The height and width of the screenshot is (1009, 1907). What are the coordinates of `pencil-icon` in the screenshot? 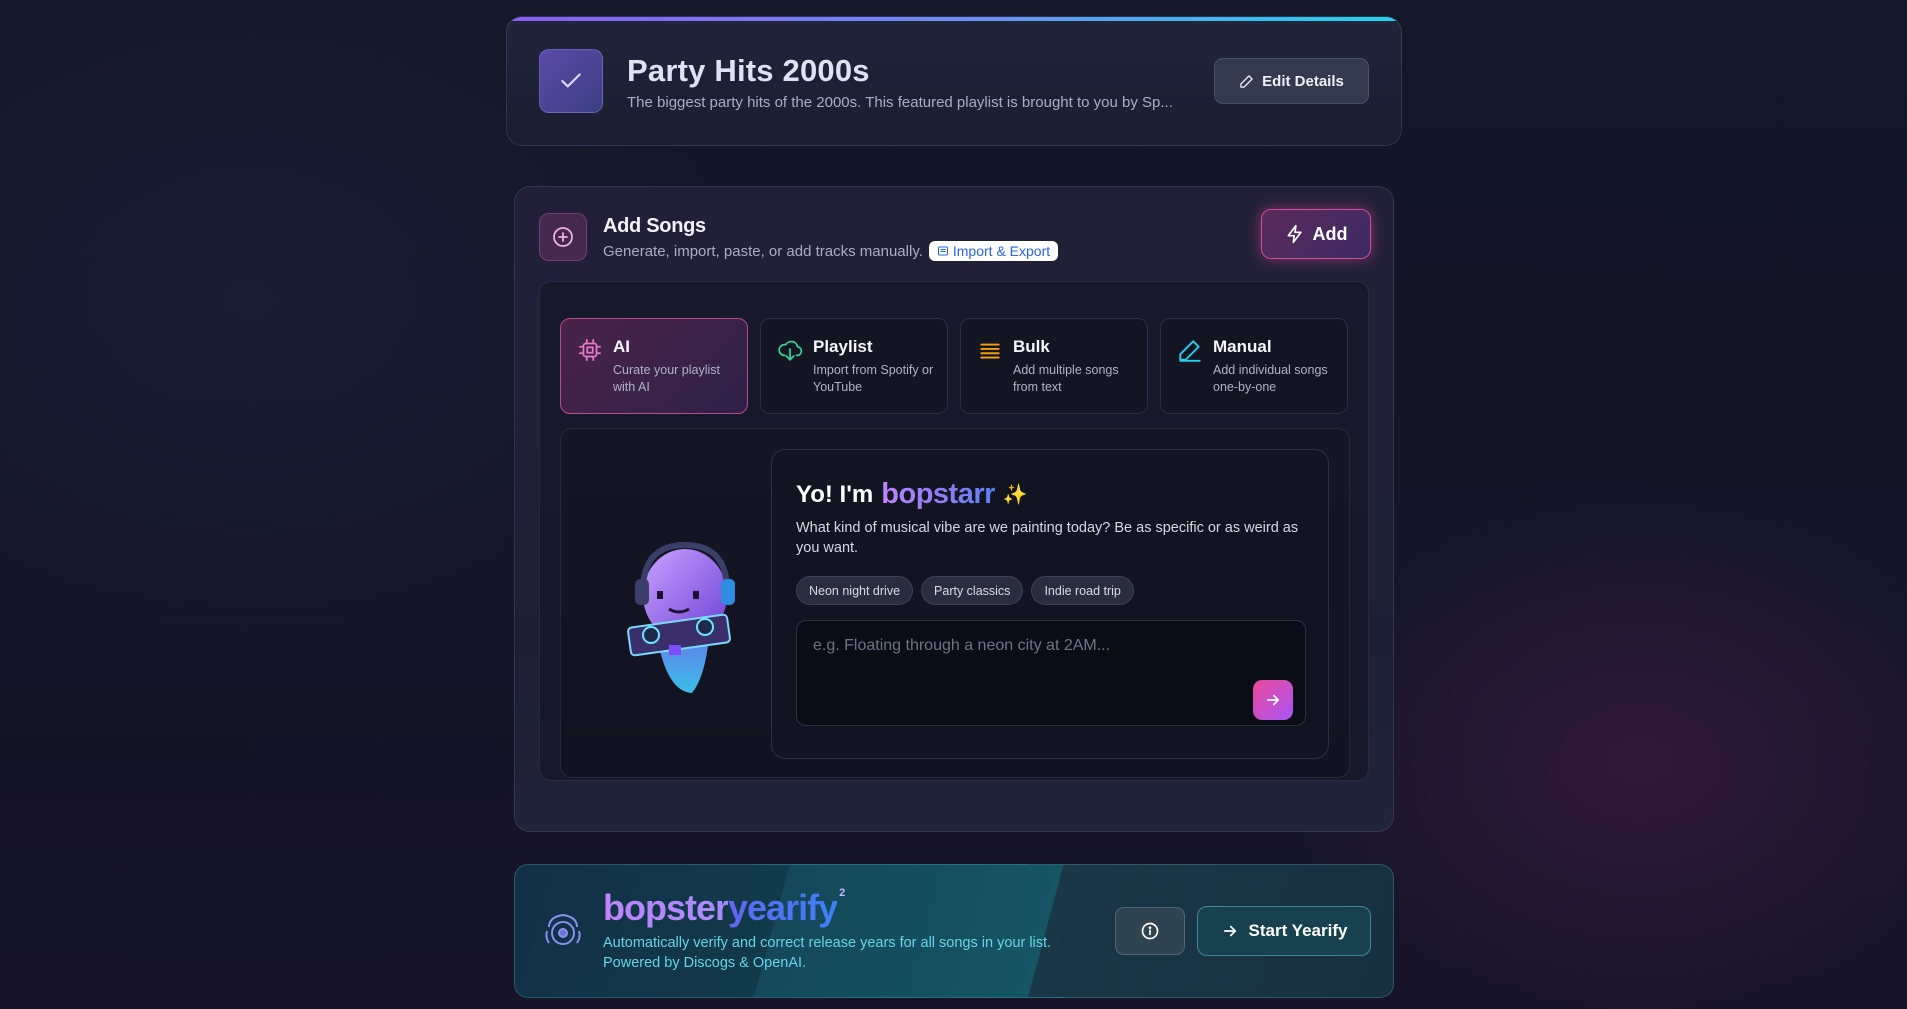 It's located at (1246, 81).